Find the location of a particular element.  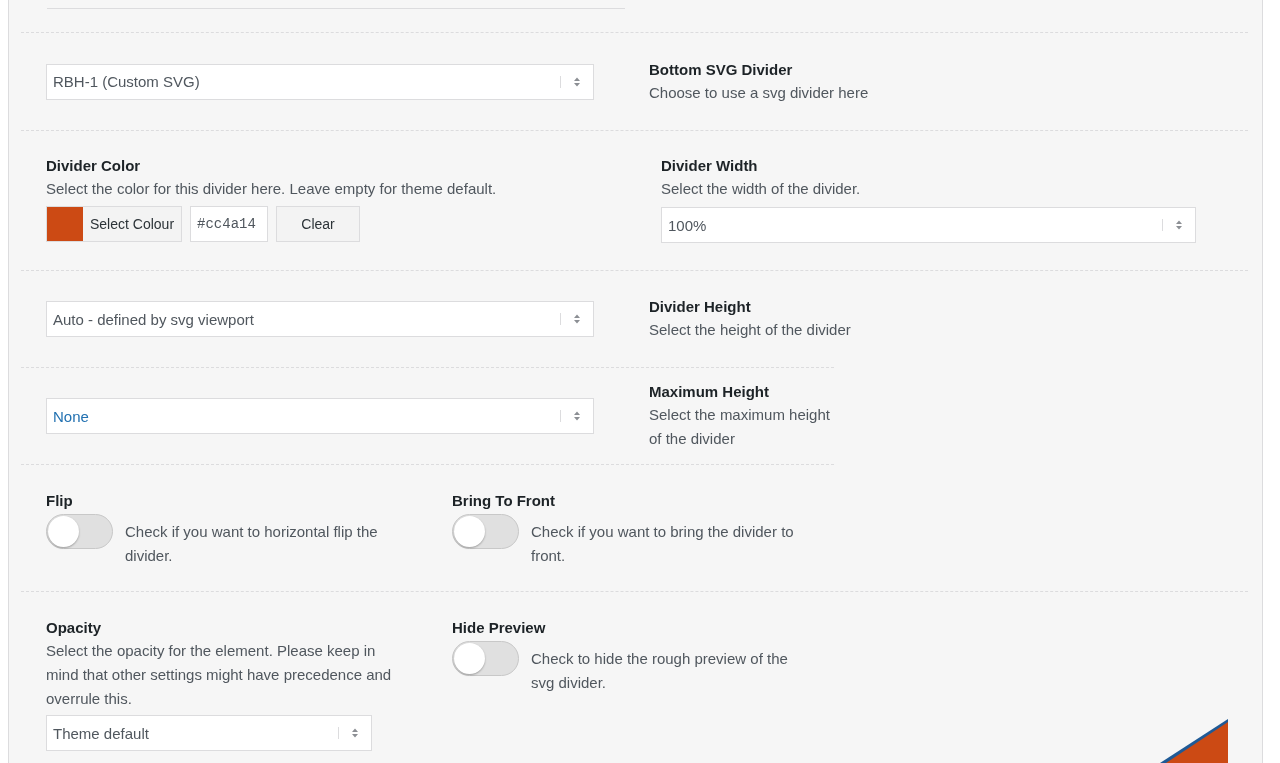

field-title: Divider Height is located at coordinates (700, 307).